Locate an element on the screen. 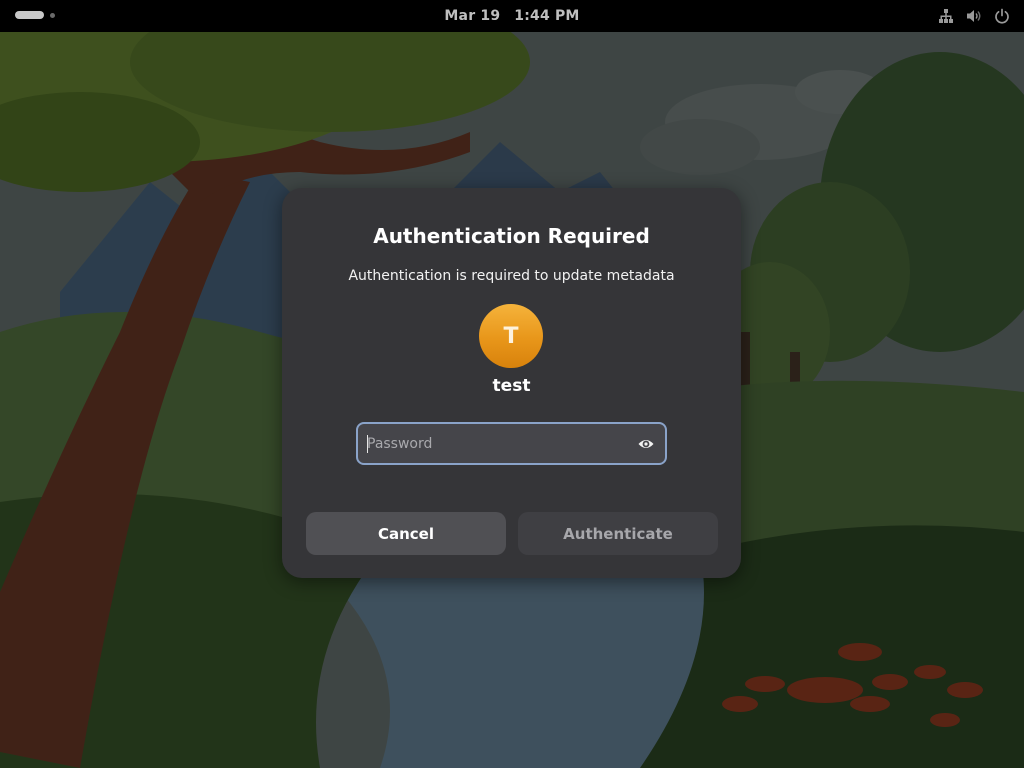 The height and width of the screenshot is (768, 1024). date-label: Mar 19 is located at coordinates (472, 16).